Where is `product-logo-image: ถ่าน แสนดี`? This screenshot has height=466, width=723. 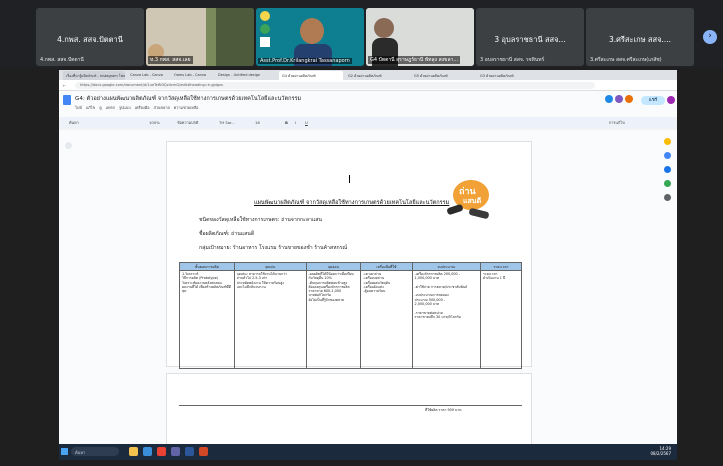
product-logo-image: ถ่าน แสนดี is located at coordinates (471, 199).